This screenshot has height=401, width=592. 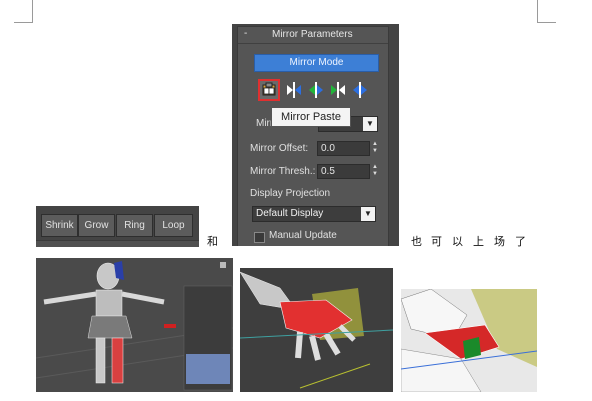 I want to click on character-model-screenshot, so click(x=134, y=325).